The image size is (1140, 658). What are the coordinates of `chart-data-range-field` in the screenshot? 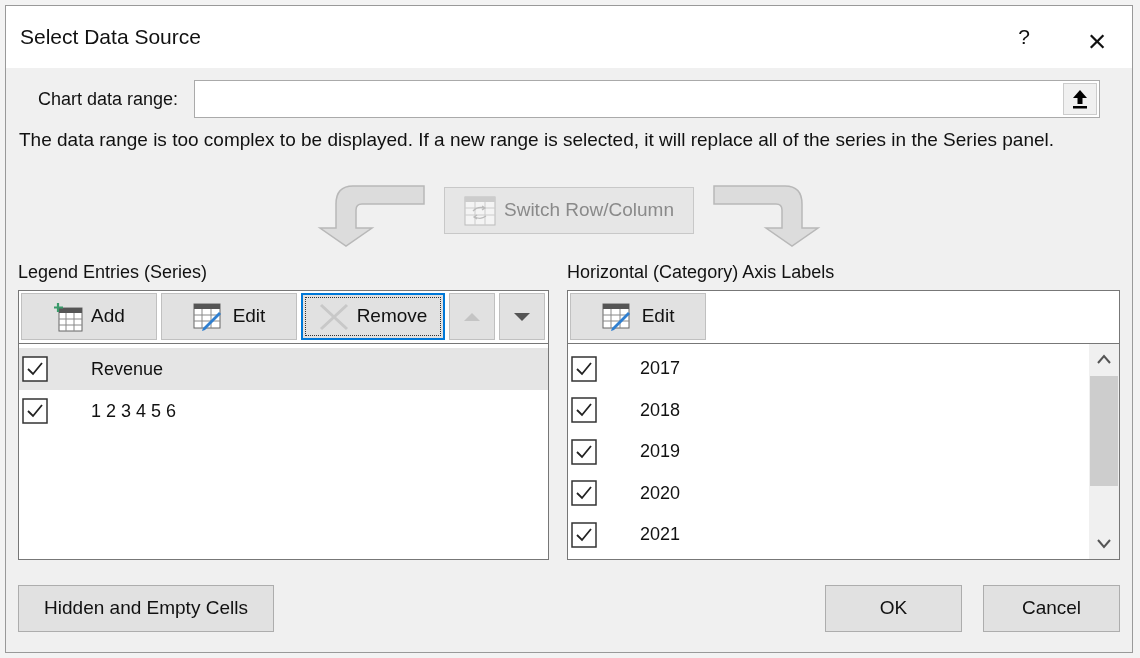 It's located at (647, 99).